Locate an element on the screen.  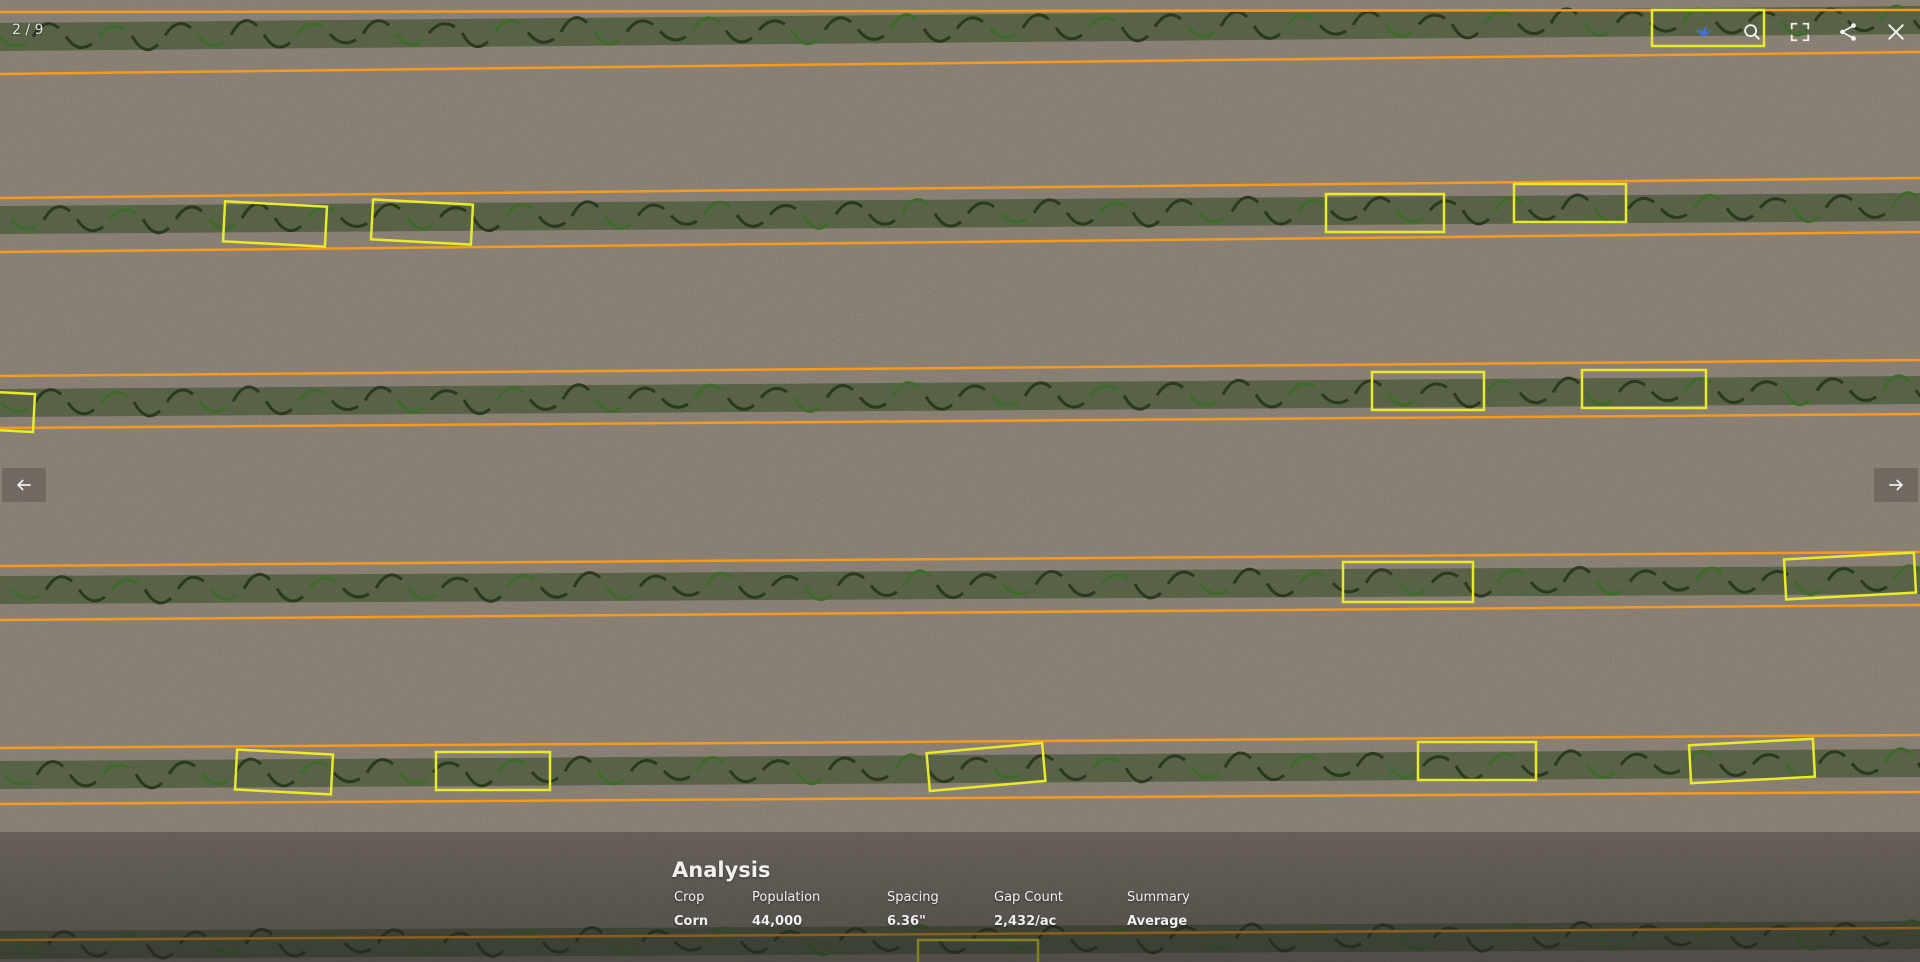
caption-title: Analysis is located at coordinates (721, 870).